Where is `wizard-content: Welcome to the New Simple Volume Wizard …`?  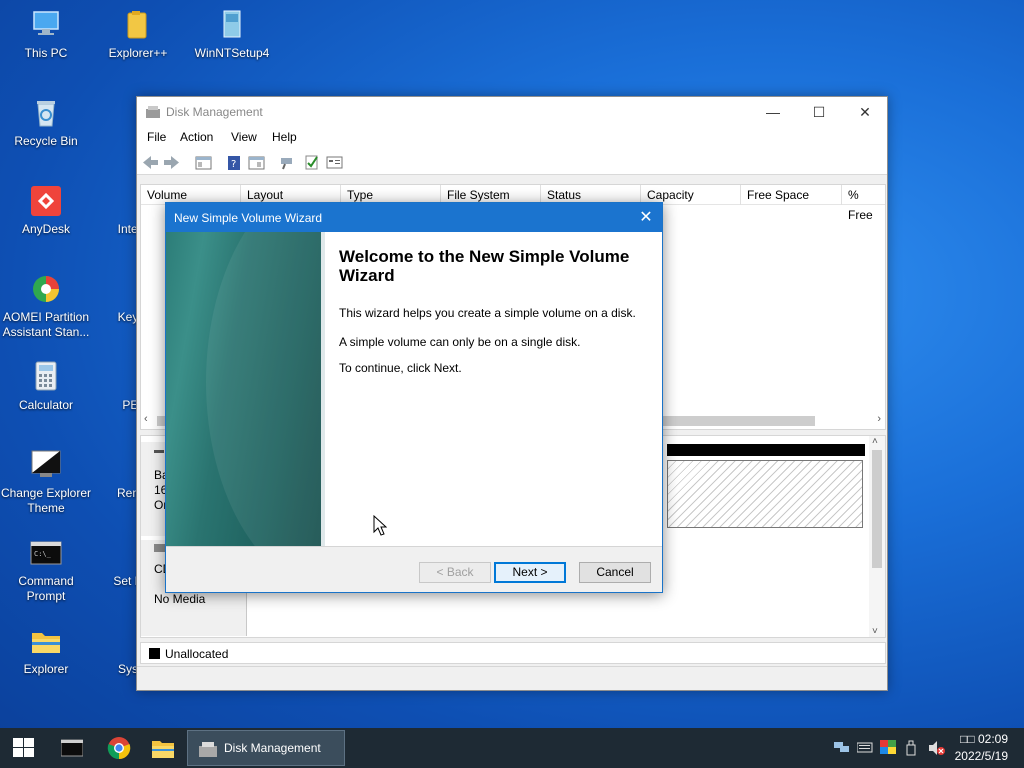
wizard-content: Welcome to the New Simple Volume Wizard … is located at coordinates (493, 389).